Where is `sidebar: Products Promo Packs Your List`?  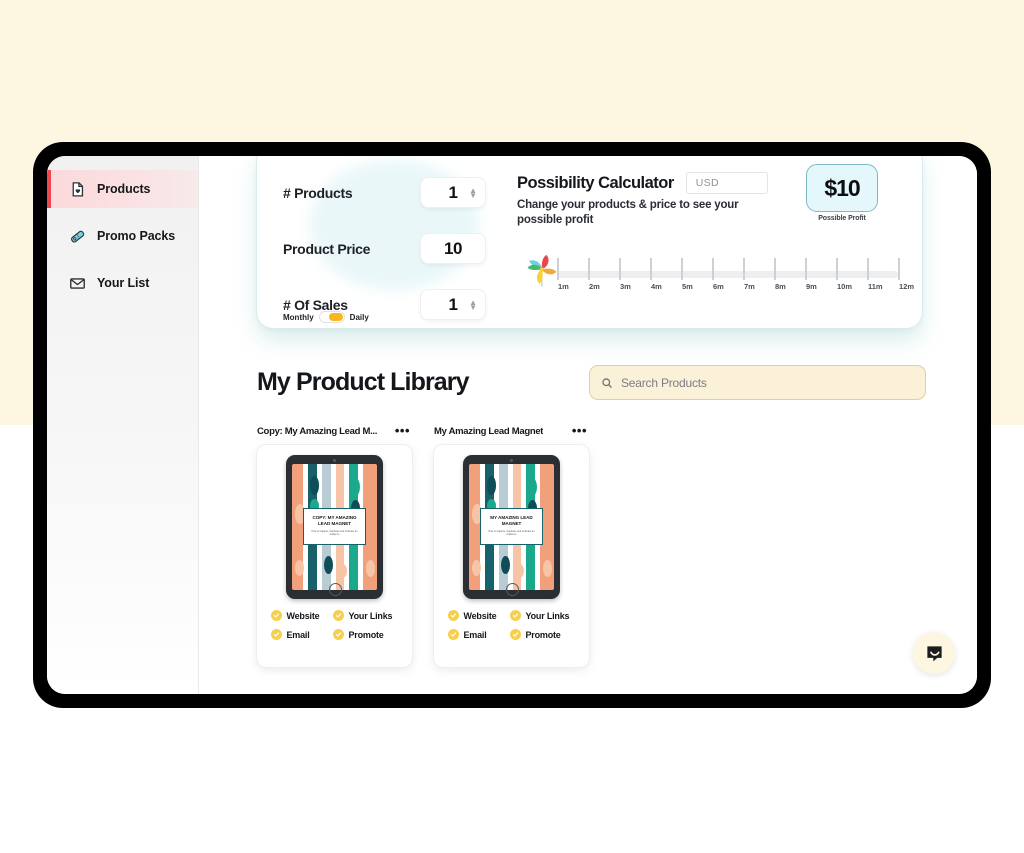
sidebar: Products Promo Packs Your List is located at coordinates (123, 425).